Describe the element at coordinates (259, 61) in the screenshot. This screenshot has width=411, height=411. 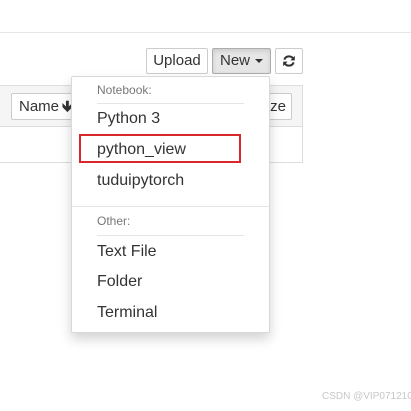
I see `caret-down-icon` at that location.